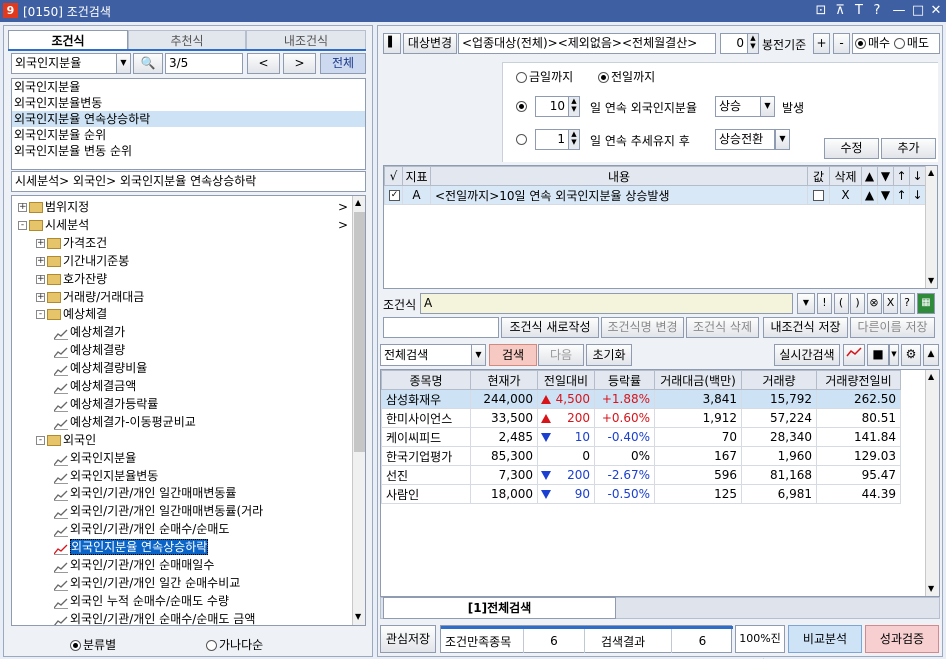 This screenshot has height=659, width=946. I want to click on help-icon: ?, so click(877, 10).